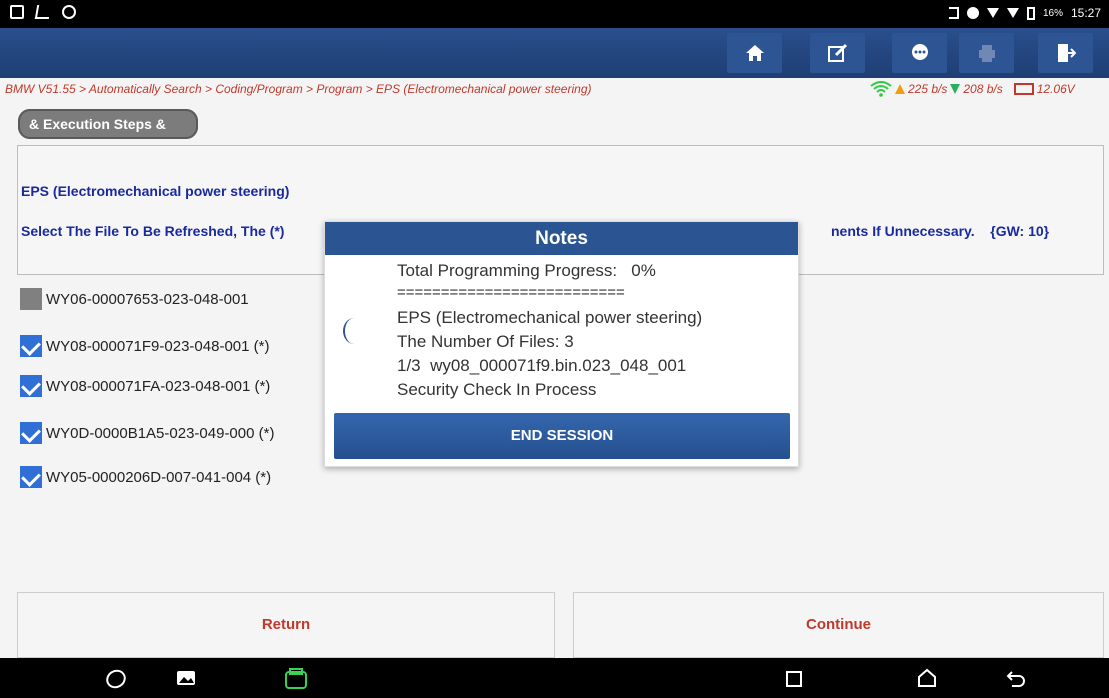 This screenshot has height=698, width=1109. I want to click on upload-rate: 225 b/s, so click(928, 89).